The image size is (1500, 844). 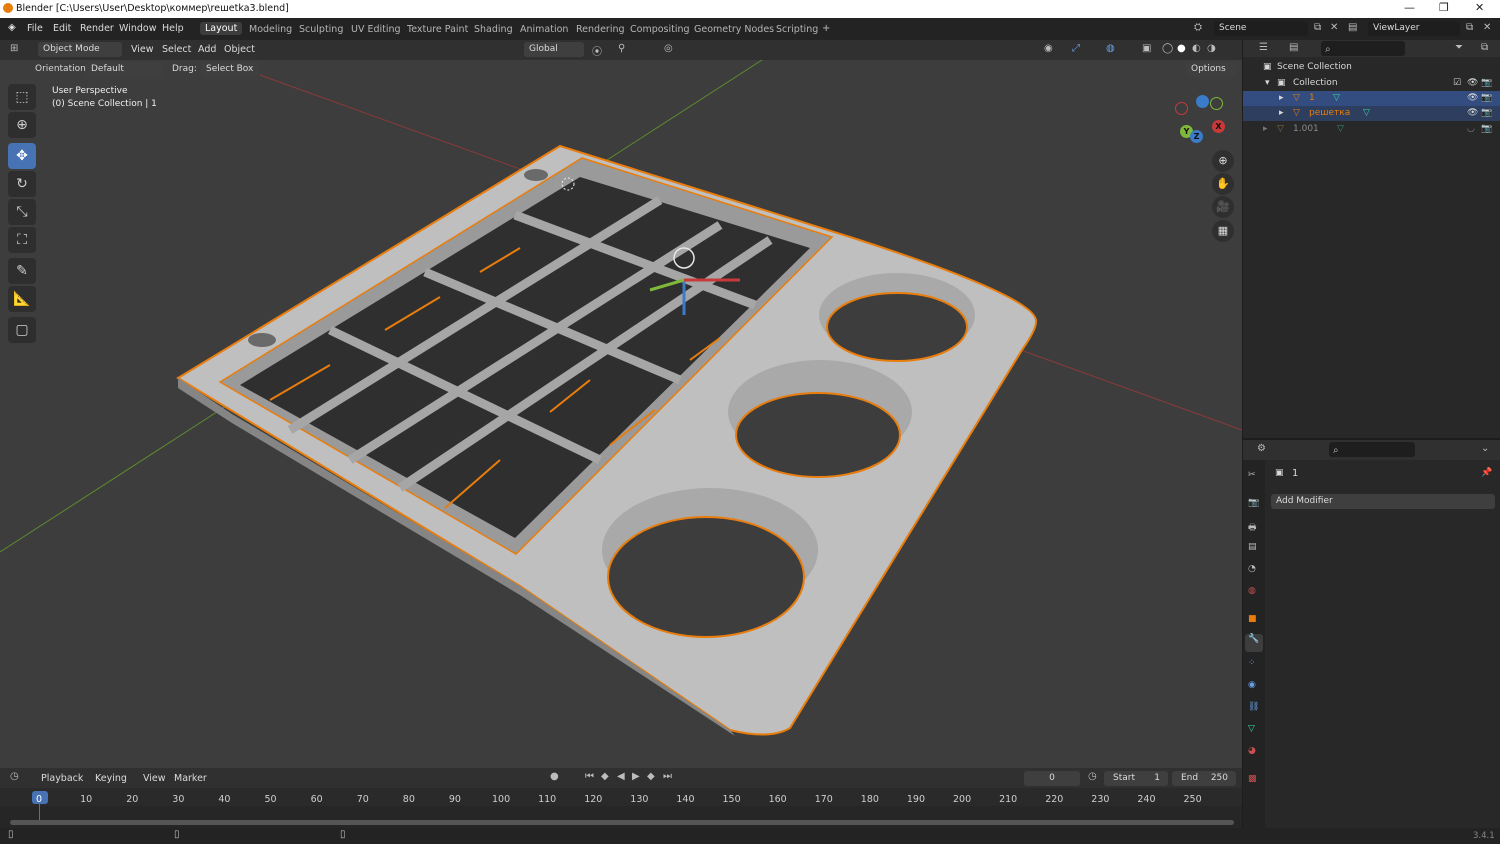 I want to click on mode-selector: Object Mode, so click(x=80, y=49).